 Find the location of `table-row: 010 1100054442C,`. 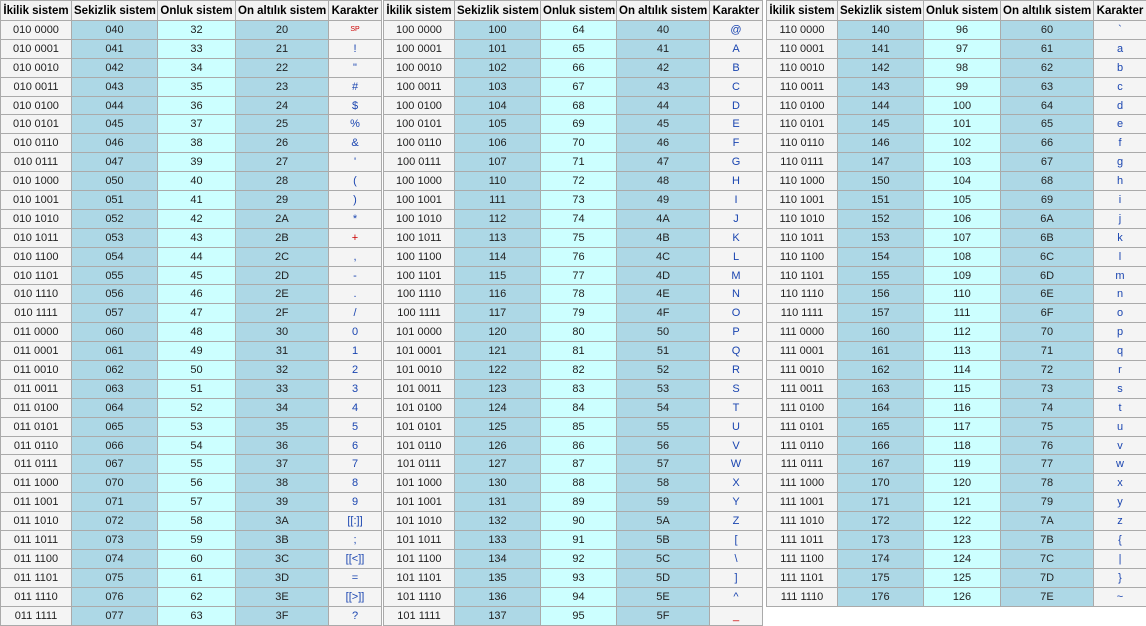

table-row: 010 1100054442C, is located at coordinates (191, 256).